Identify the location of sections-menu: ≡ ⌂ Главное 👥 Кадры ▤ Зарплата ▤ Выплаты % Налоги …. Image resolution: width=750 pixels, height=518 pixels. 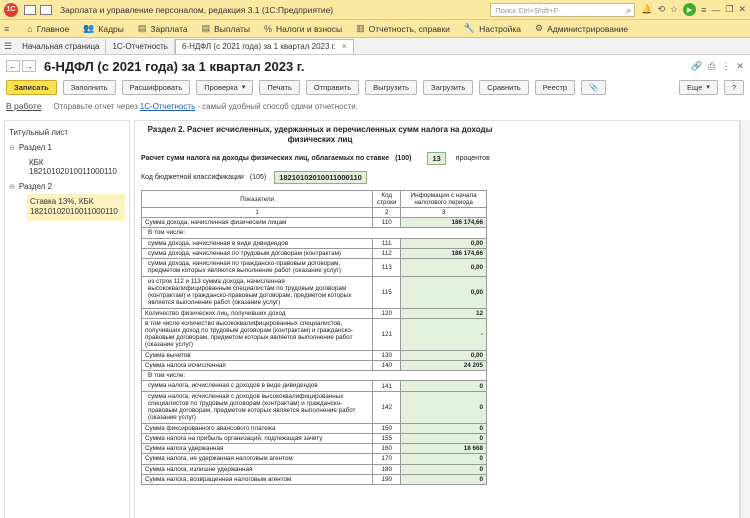
(375, 29).